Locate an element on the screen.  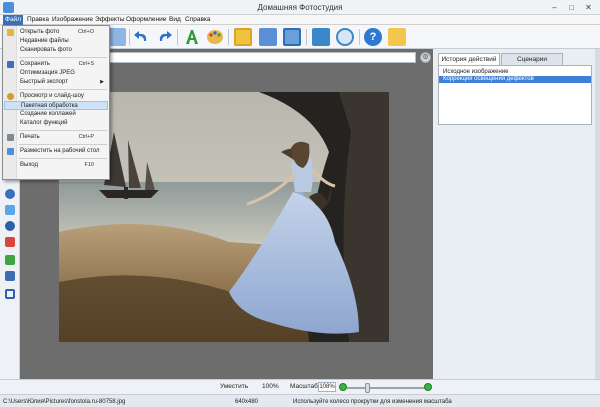
filter-tool-icon is located at coordinates (10, 226).